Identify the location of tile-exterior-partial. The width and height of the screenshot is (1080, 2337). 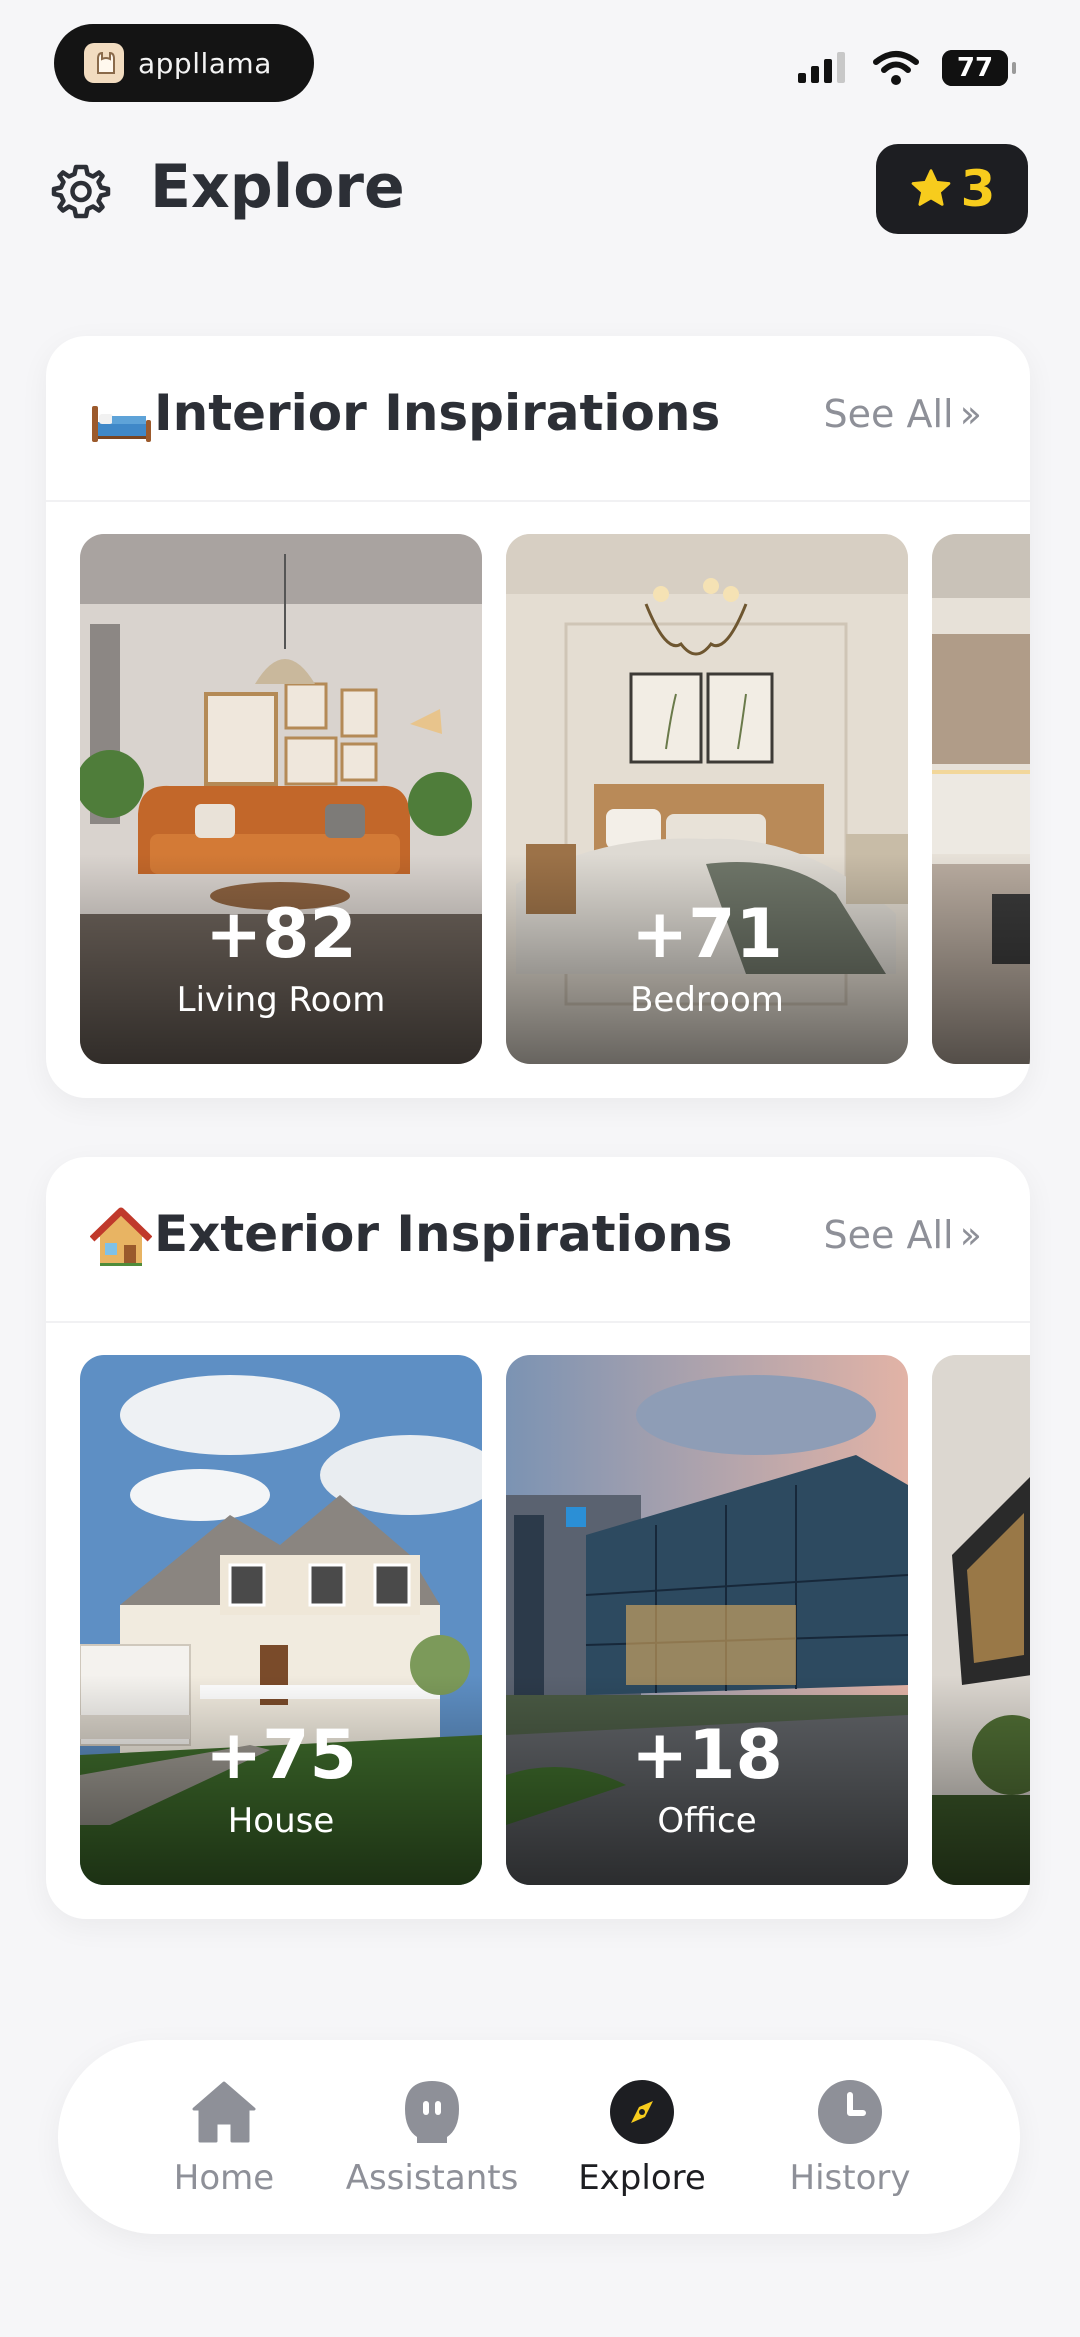
(981, 1620).